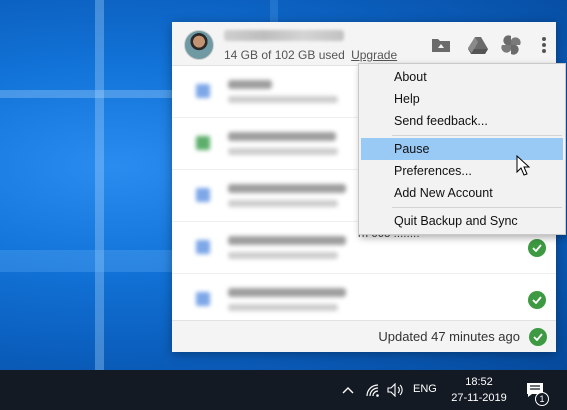 Image resolution: width=567 pixels, height=410 pixels. Describe the element at coordinates (479, 398) in the screenshot. I see `clock-date: 27-11-2019` at that location.